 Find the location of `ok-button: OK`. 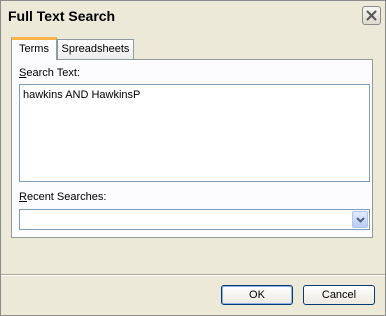

ok-button: OK is located at coordinates (257, 295).